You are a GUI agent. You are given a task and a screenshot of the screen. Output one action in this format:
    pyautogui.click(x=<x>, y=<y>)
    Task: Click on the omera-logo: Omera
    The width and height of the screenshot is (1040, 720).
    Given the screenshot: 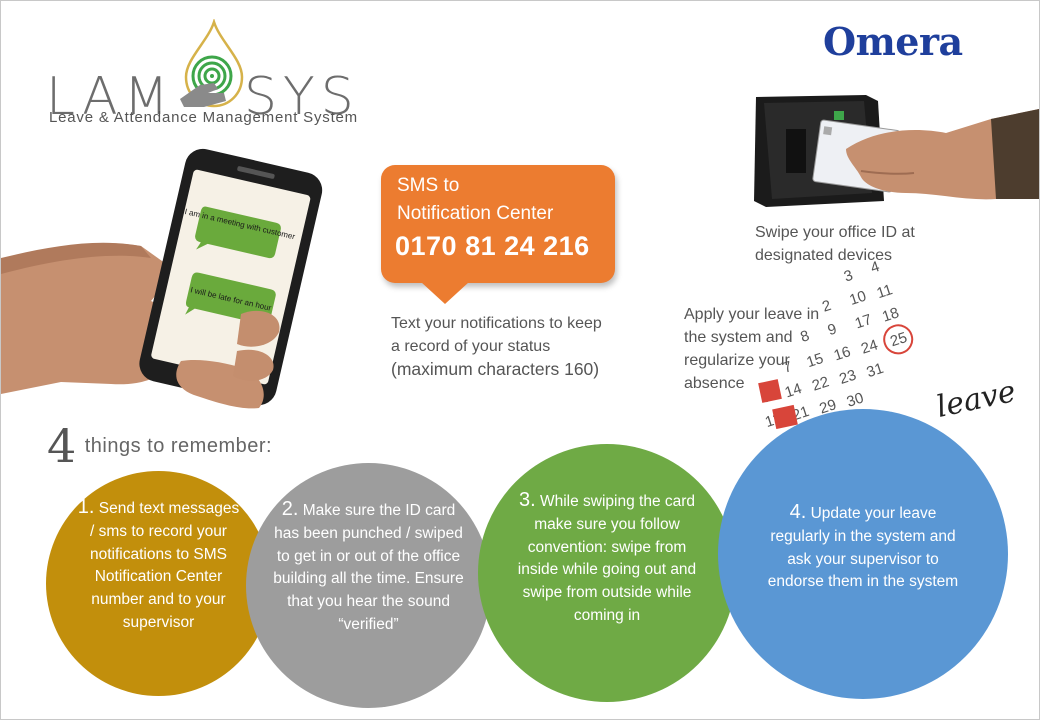 What is the action you would take?
    pyautogui.click(x=893, y=41)
    